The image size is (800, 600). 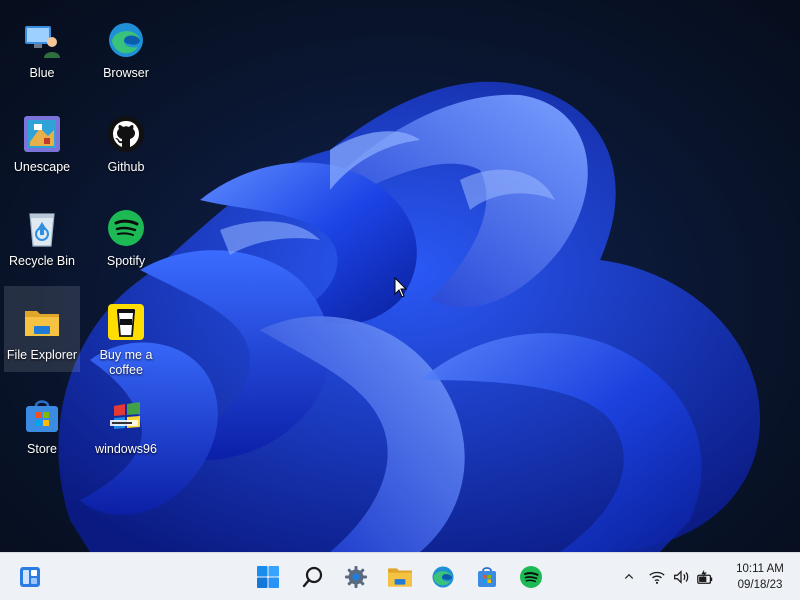 I want to click on desktop-icon-windows96: windows96, so click(x=126, y=423).